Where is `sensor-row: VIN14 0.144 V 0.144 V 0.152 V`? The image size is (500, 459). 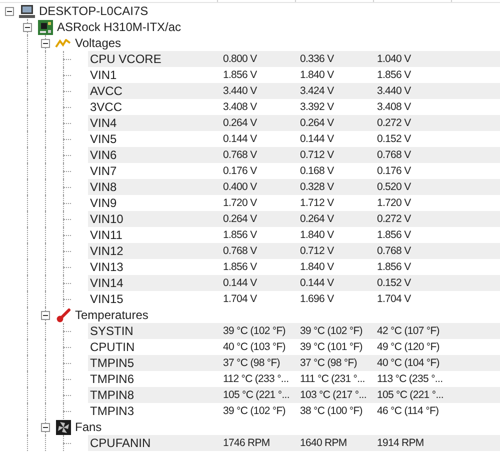 sensor-row: VIN14 0.144 V 0.144 V 0.152 V is located at coordinates (294, 283).